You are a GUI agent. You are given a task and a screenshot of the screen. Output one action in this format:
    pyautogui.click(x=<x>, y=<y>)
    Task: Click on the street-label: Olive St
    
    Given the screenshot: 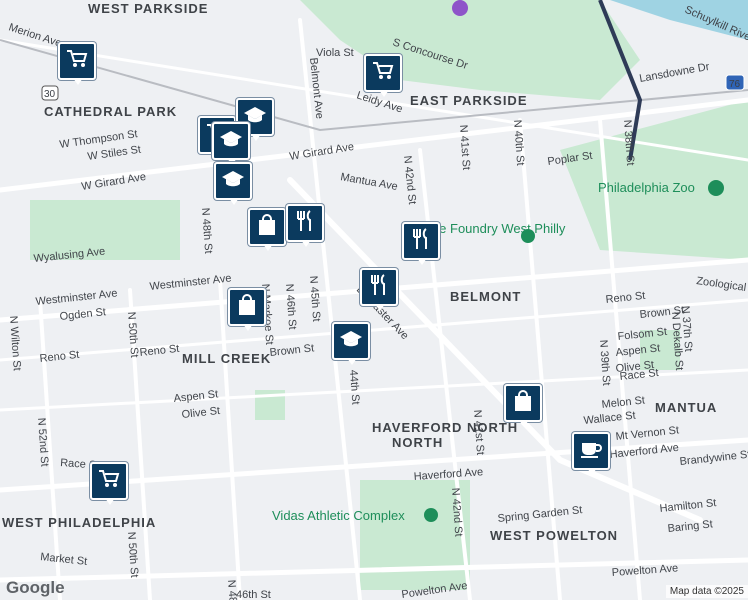 What is the action you would take?
    pyautogui.click(x=201, y=413)
    